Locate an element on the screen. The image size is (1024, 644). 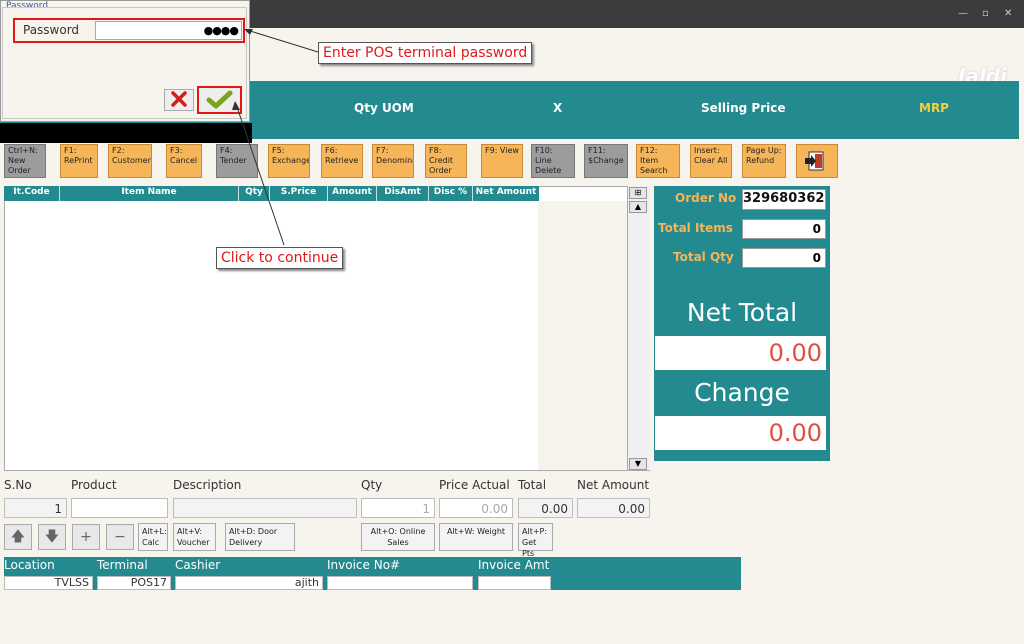
annotation-lines is located at coordinates (275, 137).